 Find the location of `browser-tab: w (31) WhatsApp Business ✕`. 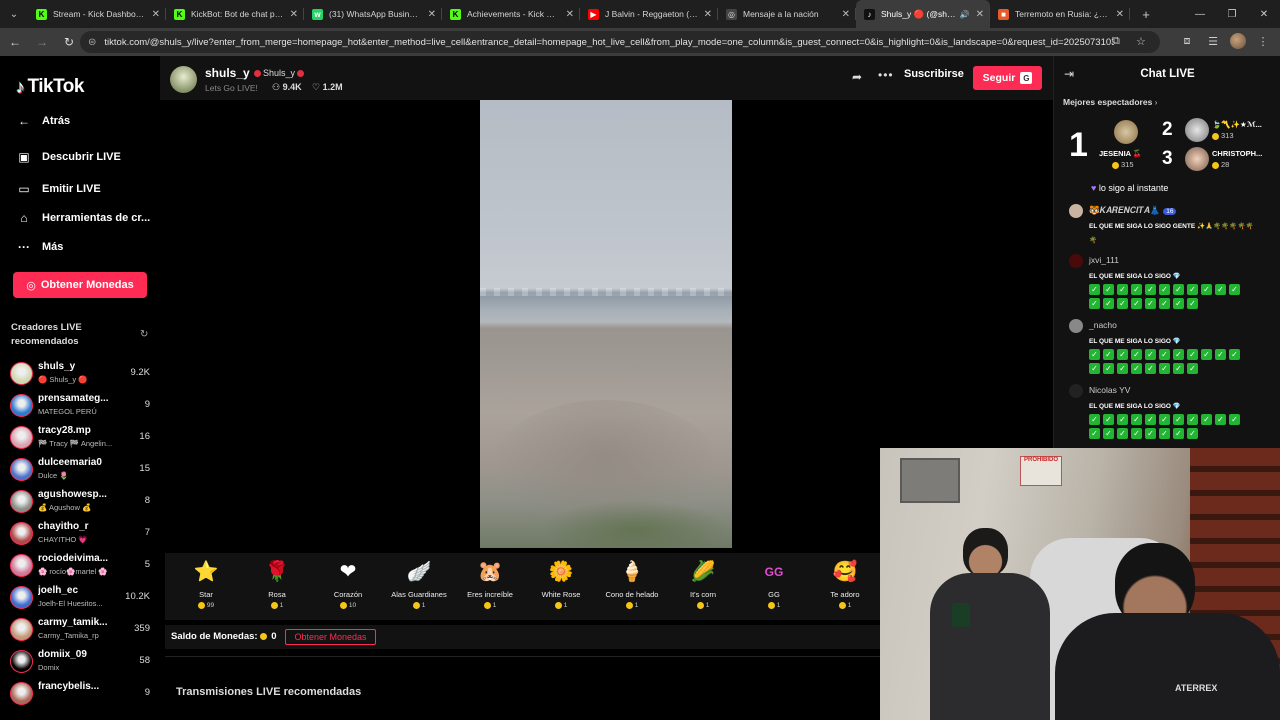

browser-tab: w (31) WhatsApp Business ✕ is located at coordinates (373, 14).